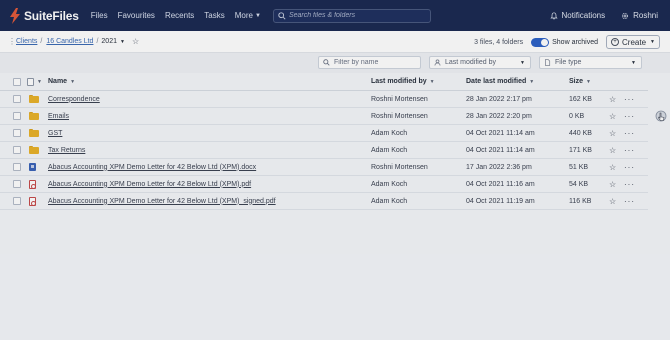 The image size is (670, 340). I want to click on user-menu: Roshni, so click(639, 15).